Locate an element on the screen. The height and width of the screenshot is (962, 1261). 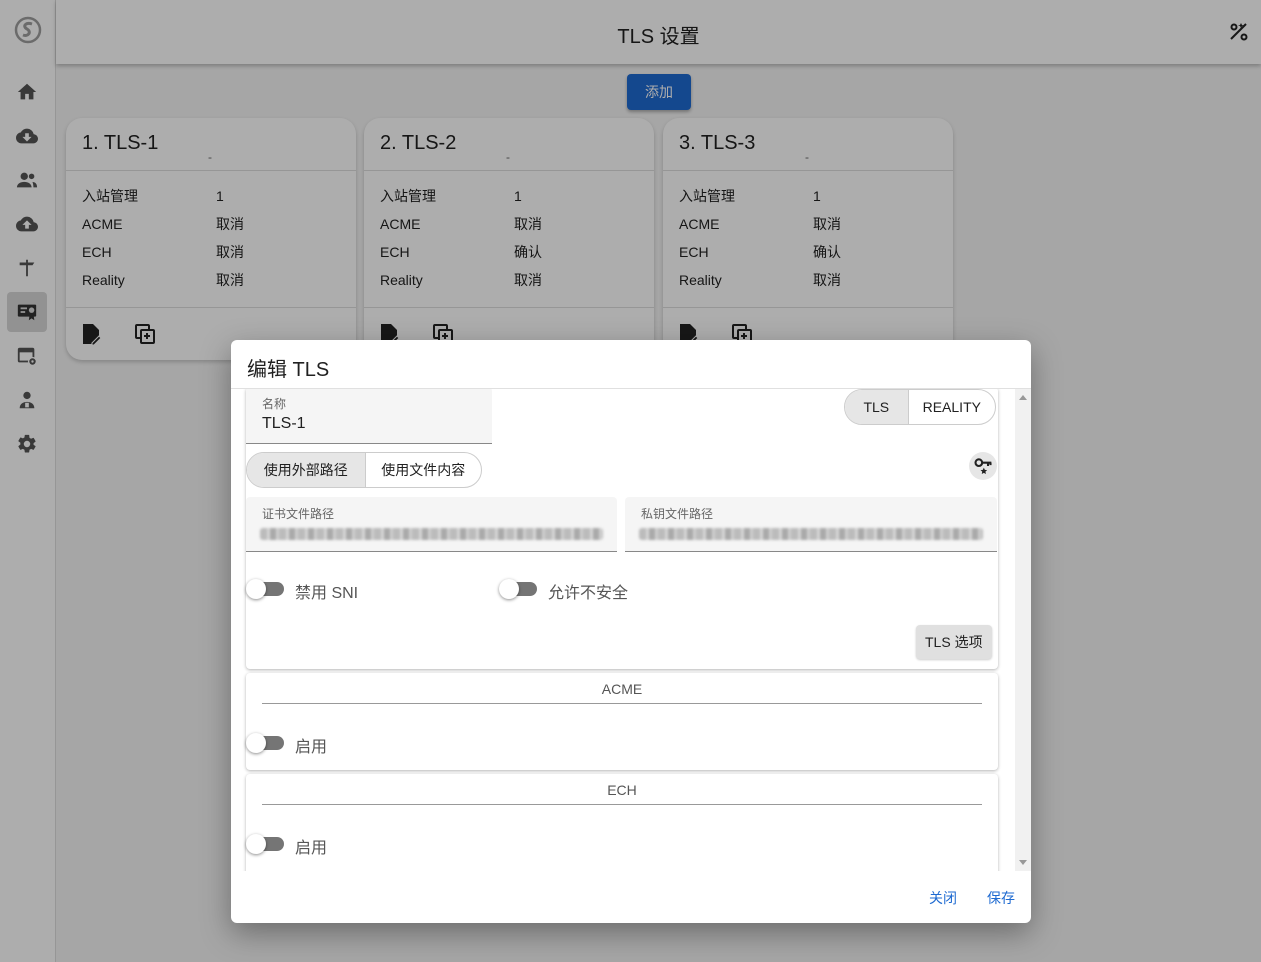
dialog-scrollbar is located at coordinates (1023, 630).